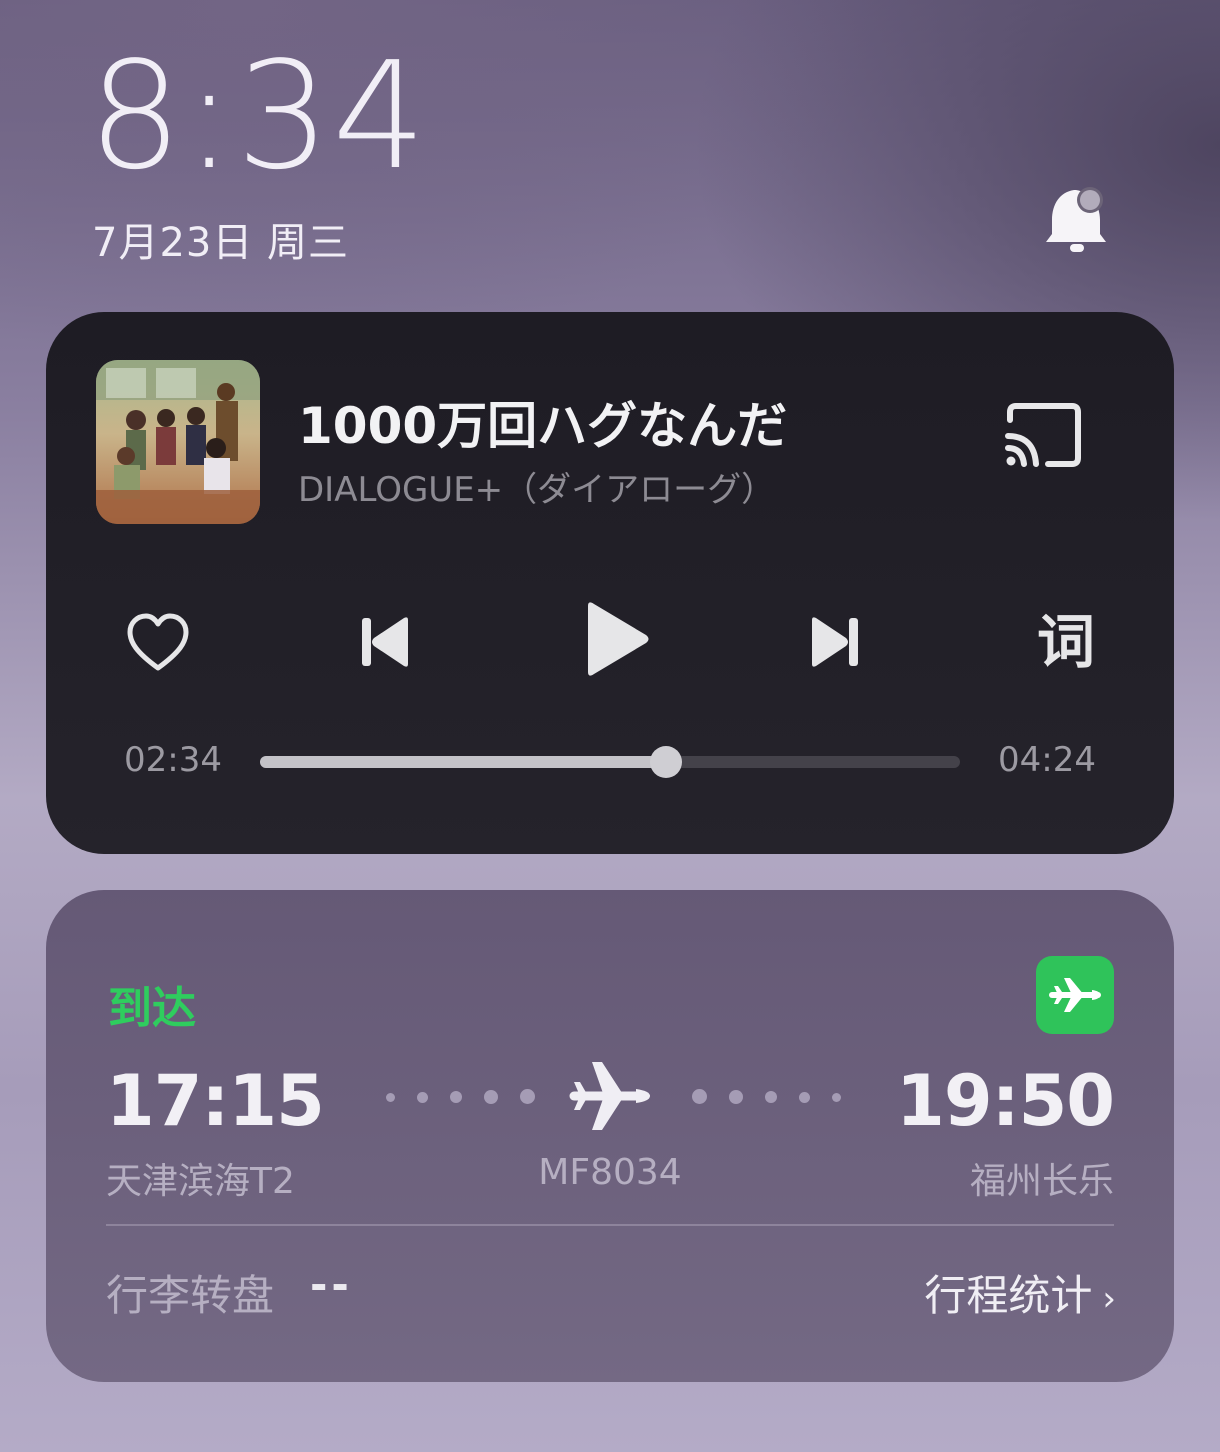  What do you see at coordinates (537, 490) in the screenshot?
I see `song-artist: DIALOGUE+（ダイアローグ）` at bounding box center [537, 490].